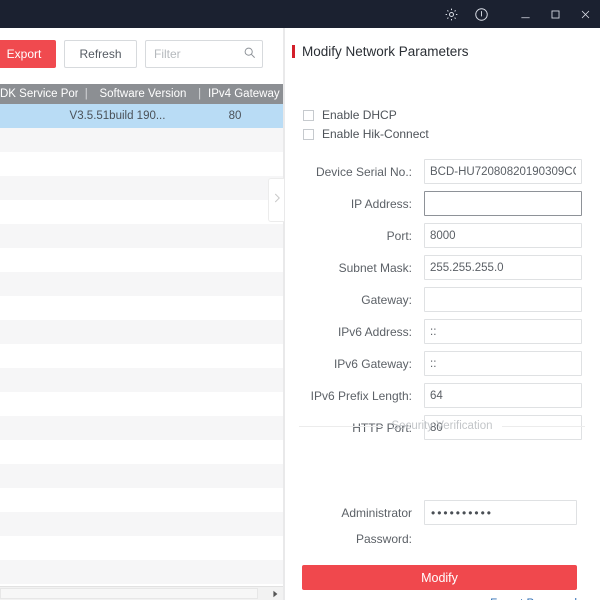  I want to click on security-verification-label: Security Verification, so click(442, 426).